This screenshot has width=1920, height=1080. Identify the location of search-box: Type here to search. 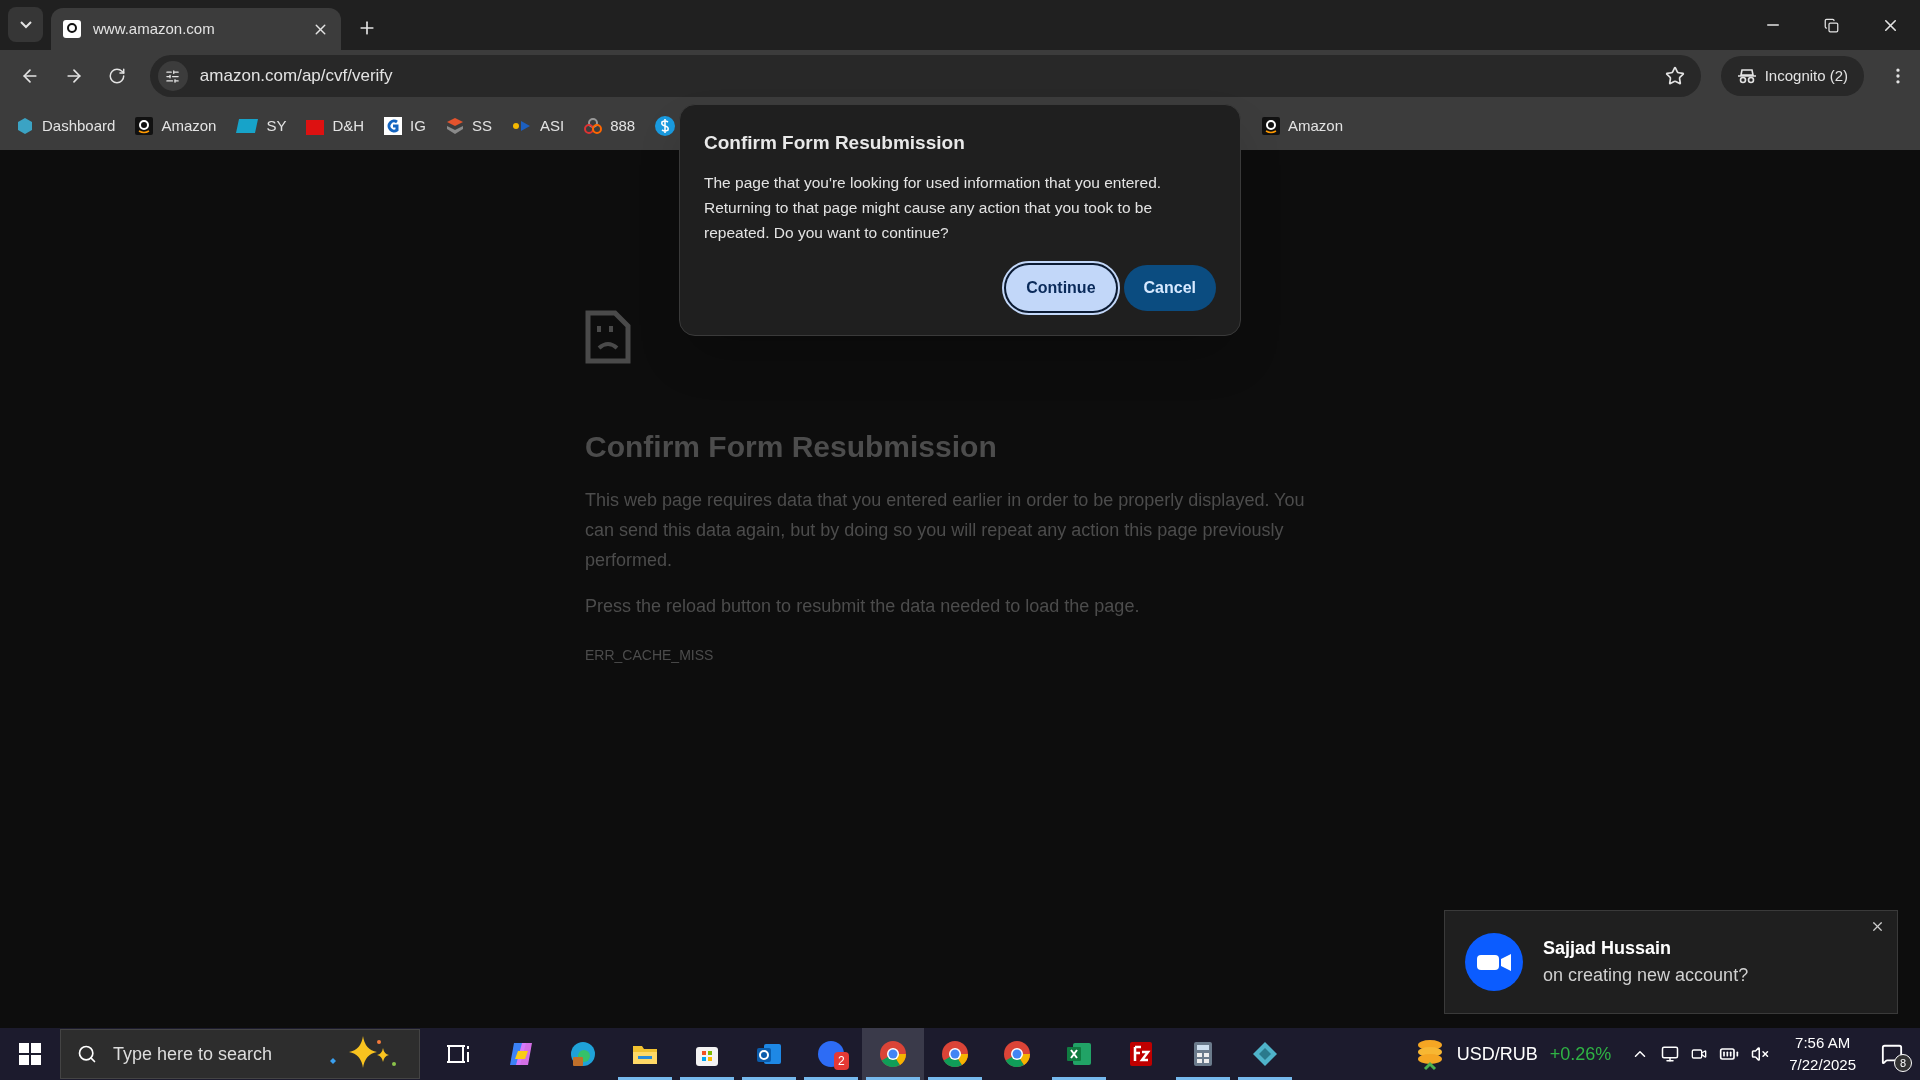
(240, 1054).